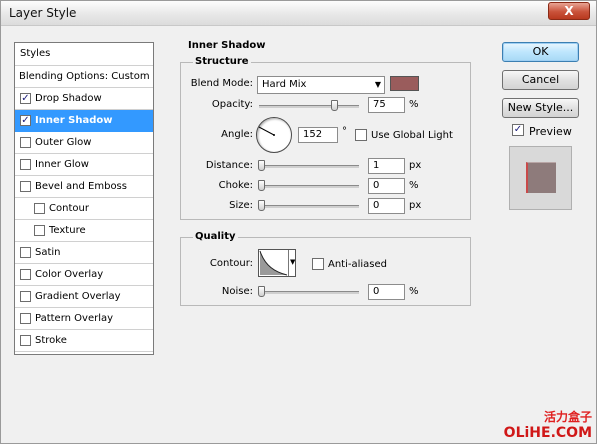  I want to click on opacity-slider-track, so click(309, 106).